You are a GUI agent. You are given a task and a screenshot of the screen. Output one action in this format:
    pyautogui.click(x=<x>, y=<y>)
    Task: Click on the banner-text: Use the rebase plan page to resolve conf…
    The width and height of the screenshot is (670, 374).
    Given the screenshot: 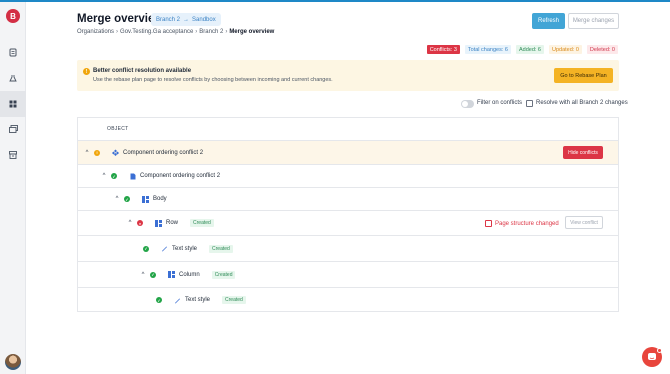 What is the action you would take?
    pyautogui.click(x=213, y=80)
    